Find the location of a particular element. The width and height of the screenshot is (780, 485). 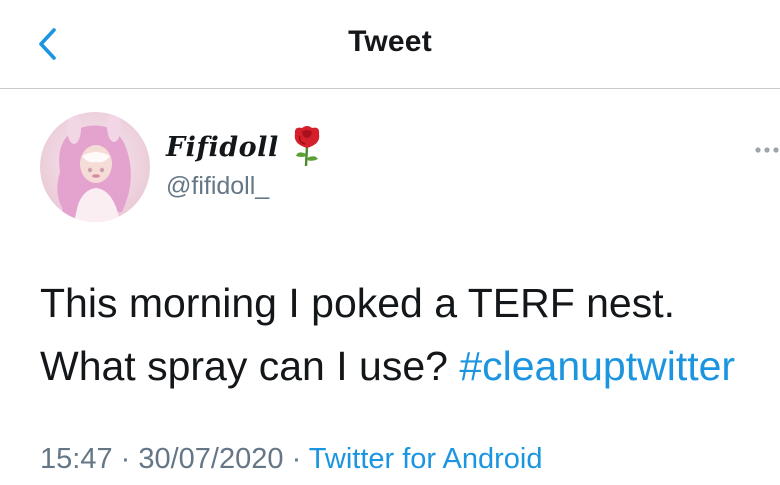

rose-icon is located at coordinates (307, 146).